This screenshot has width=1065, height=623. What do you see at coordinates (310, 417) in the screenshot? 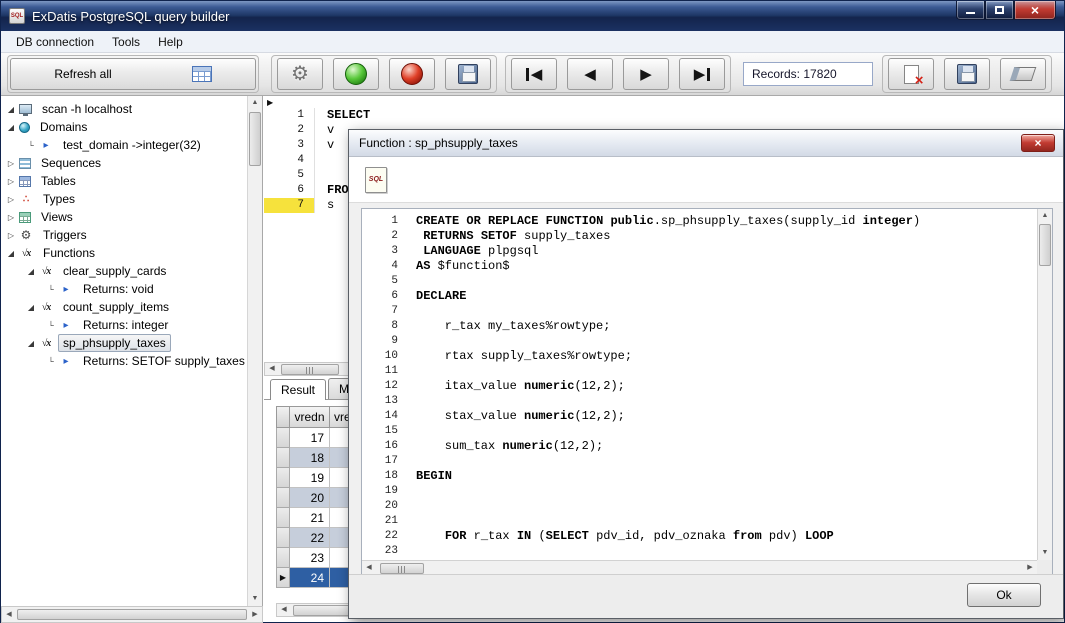
I see `column-header-vredn: vredn` at bounding box center [310, 417].